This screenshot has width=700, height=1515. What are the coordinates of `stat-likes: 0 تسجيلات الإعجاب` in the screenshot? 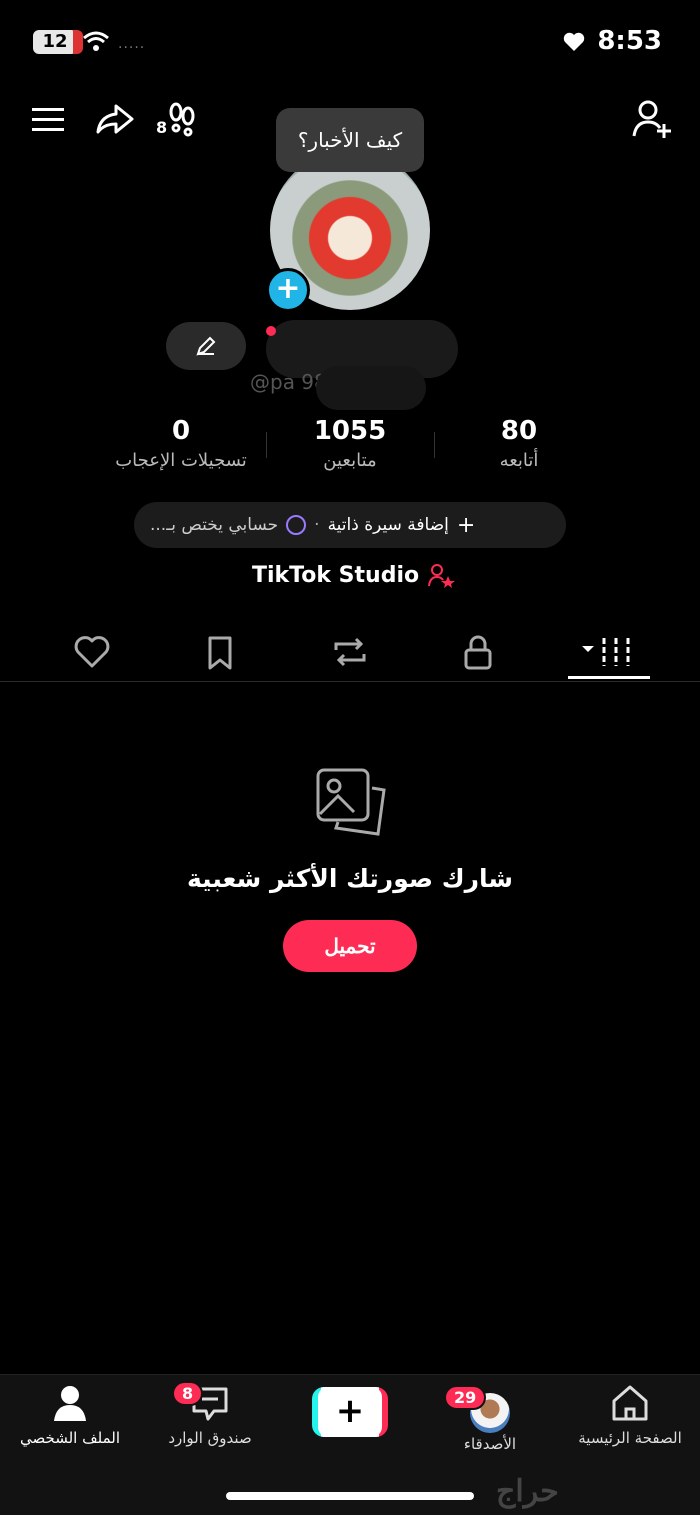 It's located at (181, 443).